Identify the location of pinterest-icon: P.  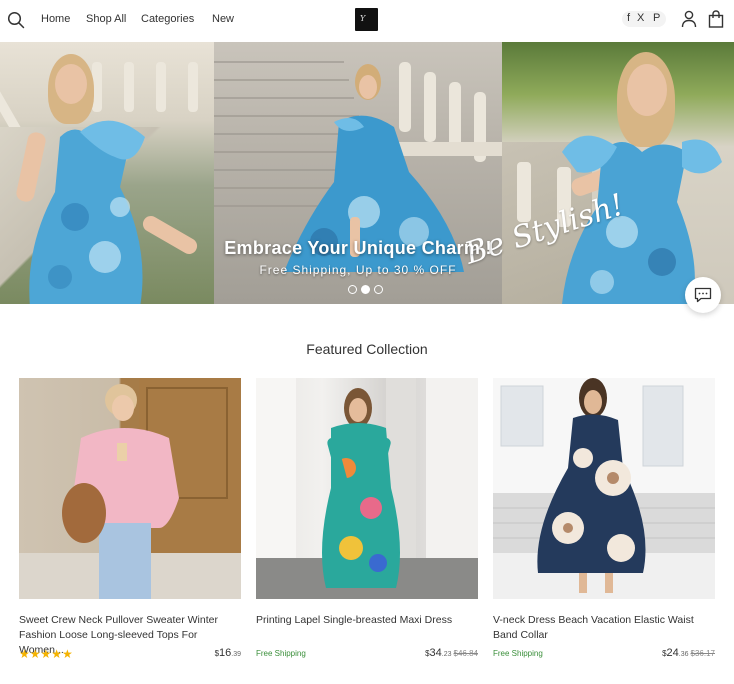
(656, 18).